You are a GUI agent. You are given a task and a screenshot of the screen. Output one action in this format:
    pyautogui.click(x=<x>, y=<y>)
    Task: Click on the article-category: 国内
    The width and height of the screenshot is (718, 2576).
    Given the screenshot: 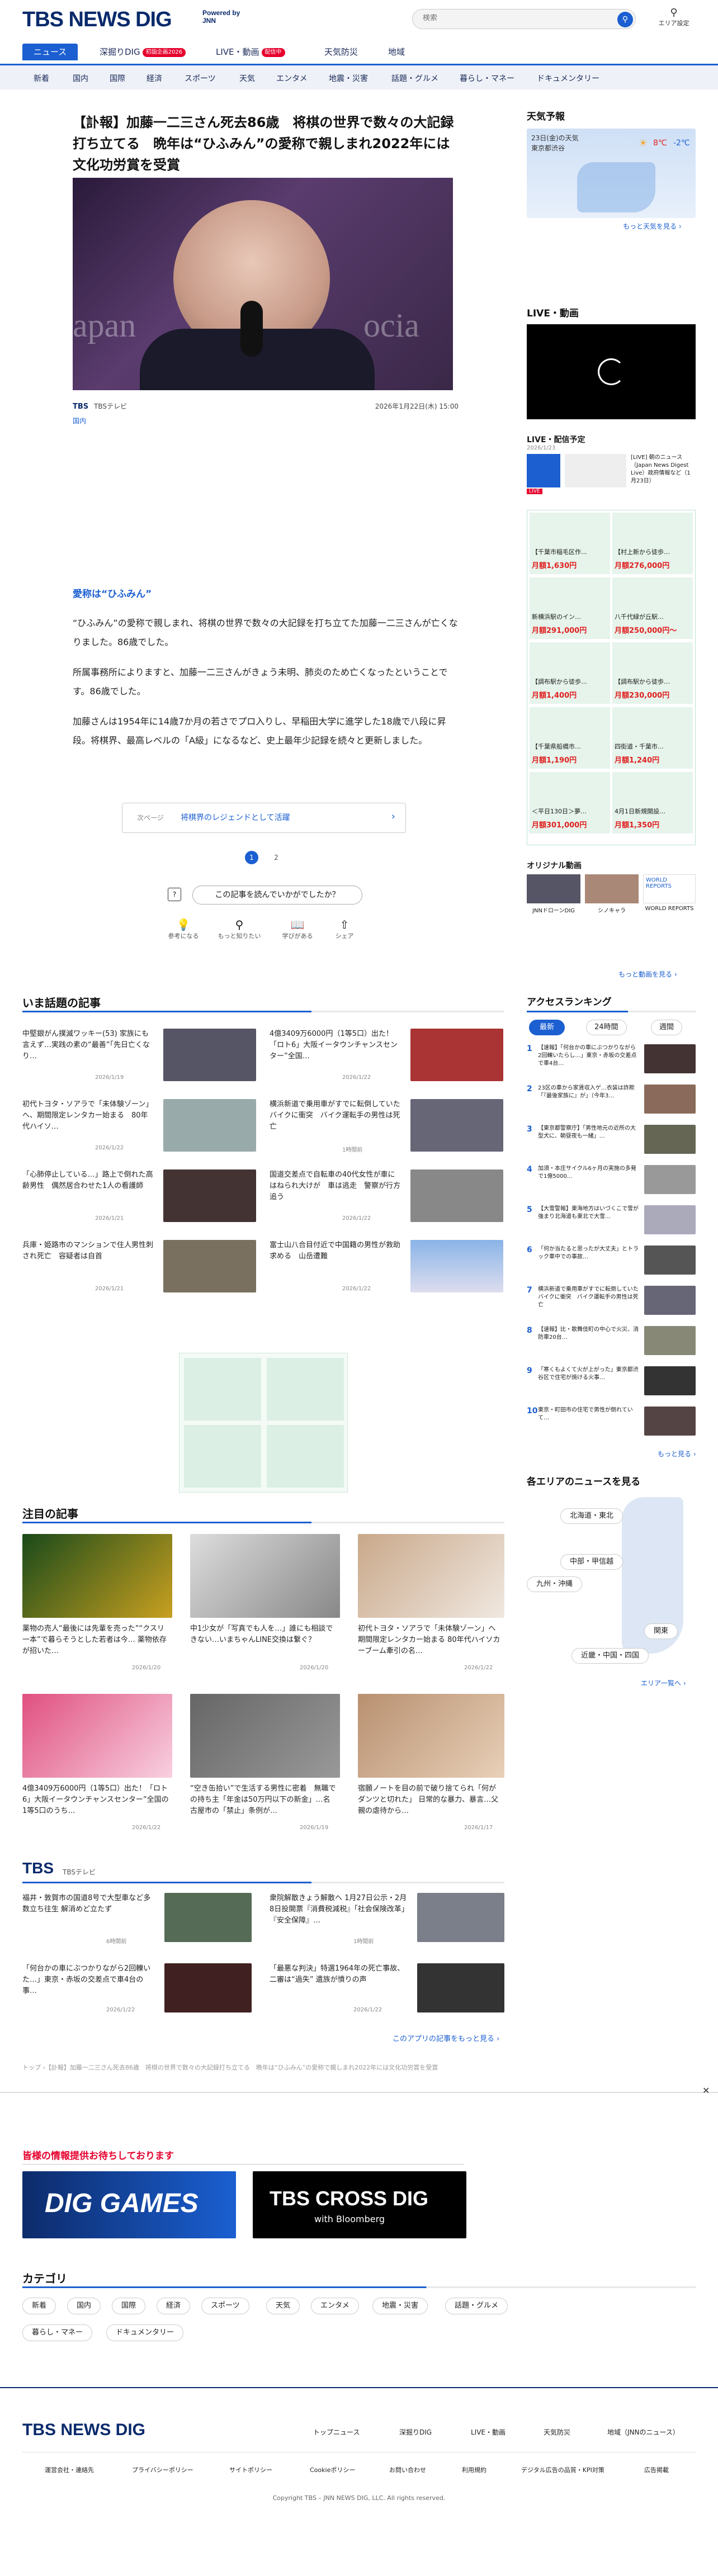 What is the action you would take?
    pyautogui.click(x=79, y=421)
    